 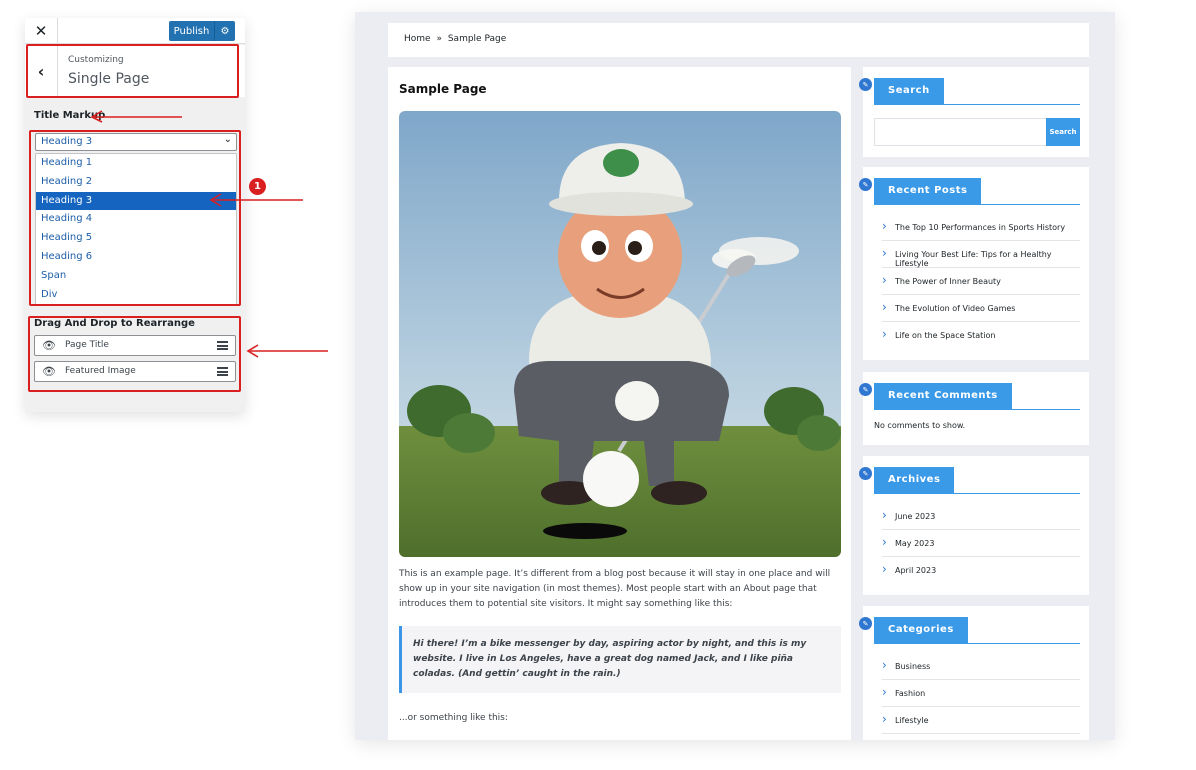 What do you see at coordinates (41, 31) in the screenshot?
I see `close-icon: ✕` at bounding box center [41, 31].